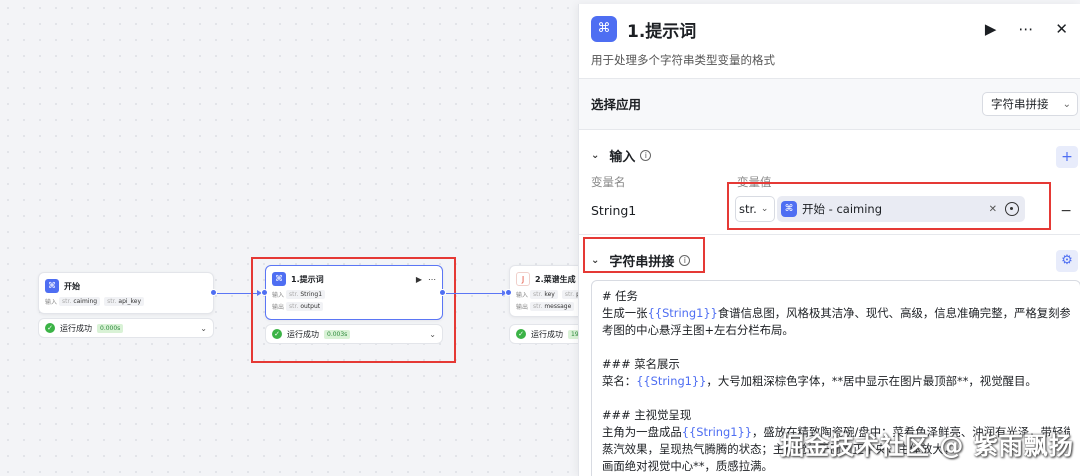 The height and width of the screenshot is (476, 1080). Describe the element at coordinates (110, 328) in the screenshot. I see `status-time: 0.000s` at that location.